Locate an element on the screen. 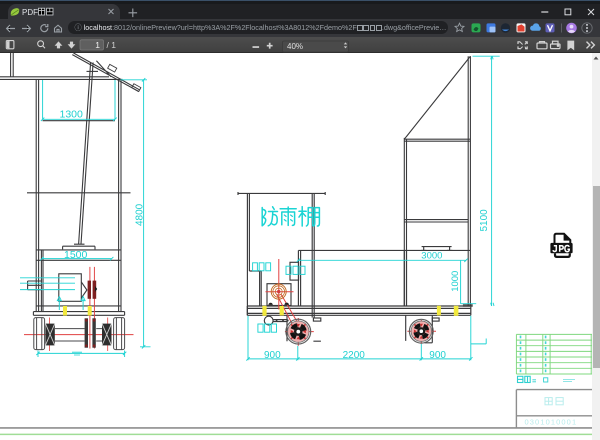 The width and height of the screenshot is (600, 440). svg-text: PDF is located at coordinates (30, 12).